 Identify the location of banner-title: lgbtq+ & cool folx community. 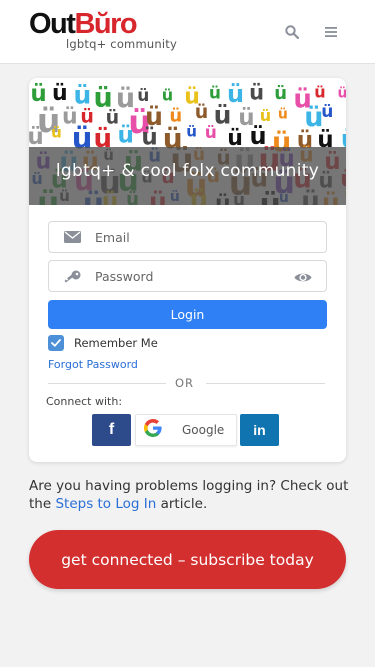
(187, 171).